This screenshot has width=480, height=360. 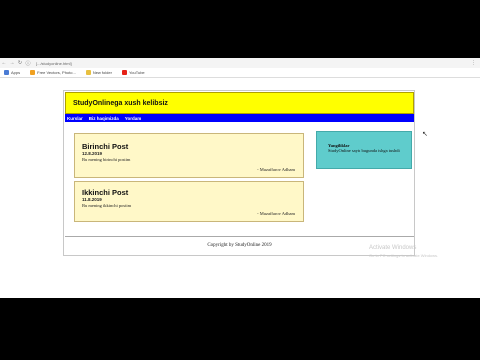 I want to click on post-title: Birinchi Post, so click(x=105, y=146).